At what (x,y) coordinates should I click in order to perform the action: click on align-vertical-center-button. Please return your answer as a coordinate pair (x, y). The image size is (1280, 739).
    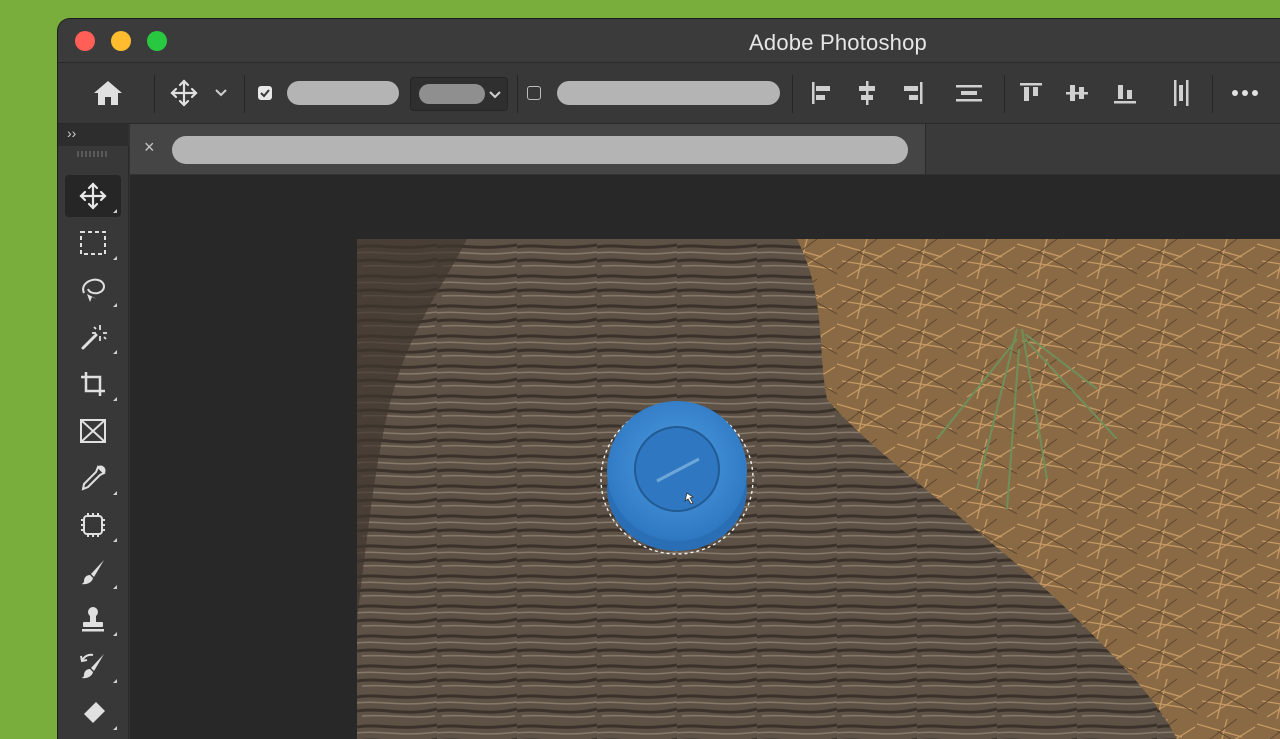
    Looking at the image, I should click on (1077, 93).